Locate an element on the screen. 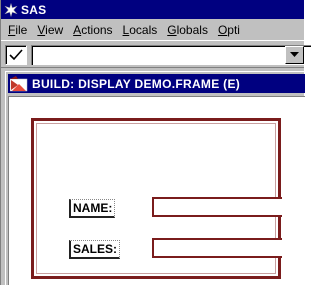 The width and height of the screenshot is (320, 285). menu-file: File is located at coordinates (17, 30).